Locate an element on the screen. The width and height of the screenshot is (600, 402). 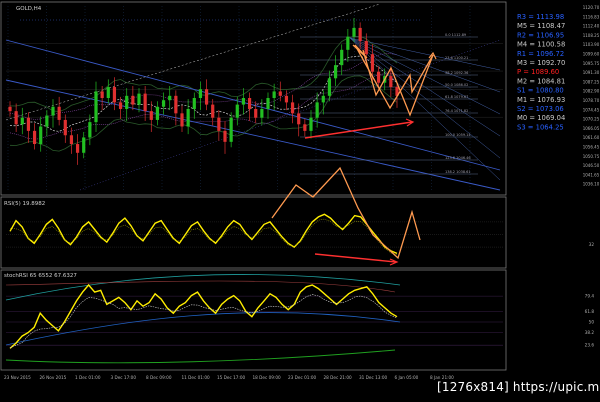
pivot-level-r3: R3 = 1113.98 is located at coordinates (540, 17).